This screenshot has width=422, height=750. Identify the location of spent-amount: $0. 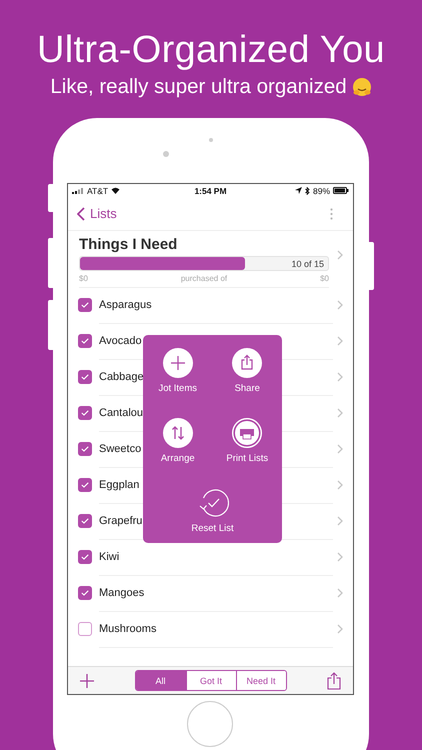
(83, 278).